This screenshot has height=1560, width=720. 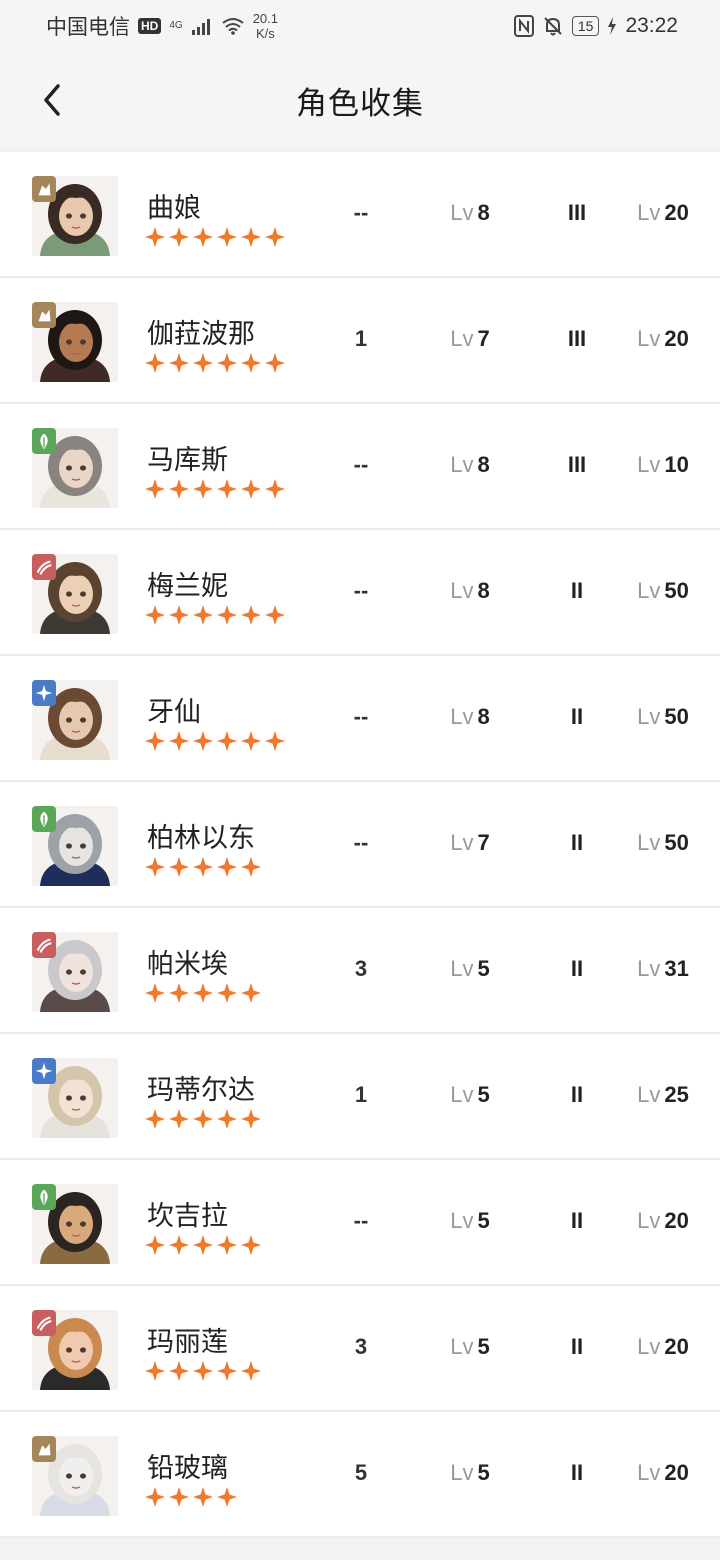 What do you see at coordinates (174, 712) in the screenshot?
I see `character-name: 牙仙` at bounding box center [174, 712].